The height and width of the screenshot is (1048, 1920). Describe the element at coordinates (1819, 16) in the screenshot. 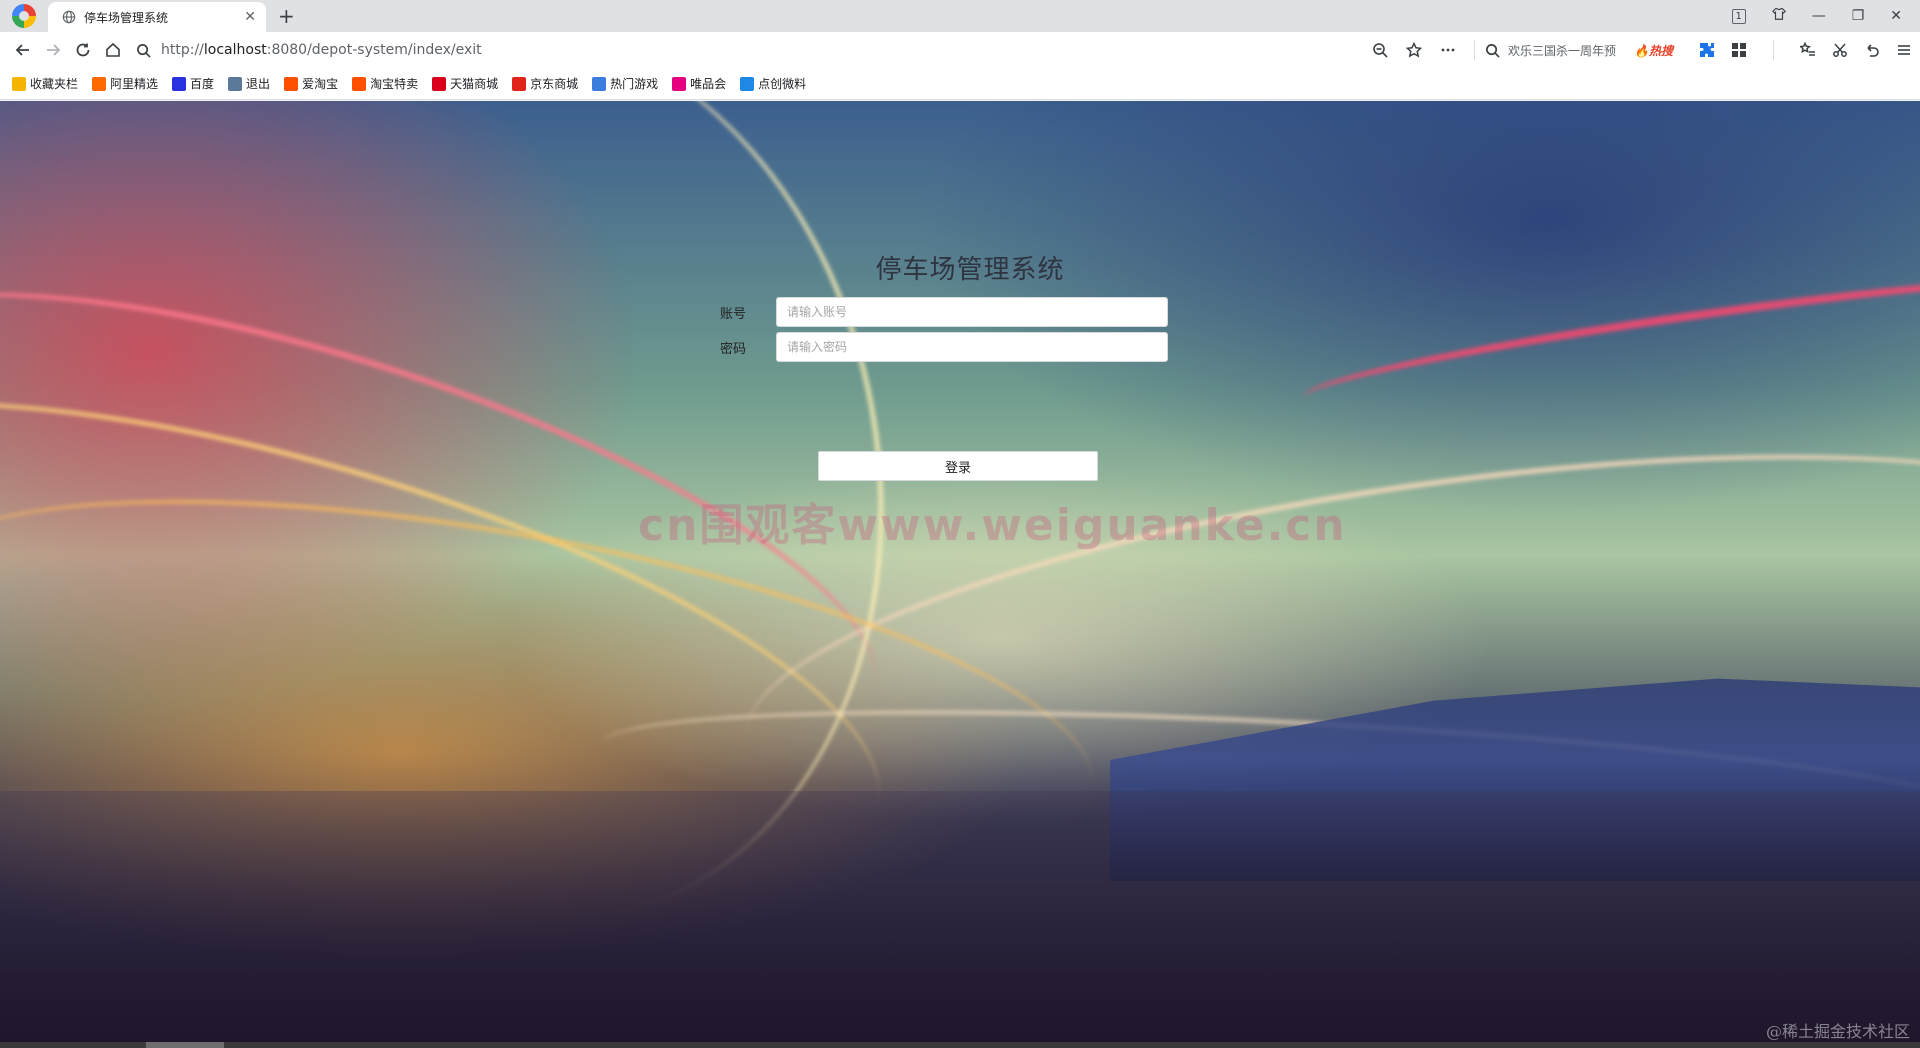

I see `minimize-icon: —` at that location.